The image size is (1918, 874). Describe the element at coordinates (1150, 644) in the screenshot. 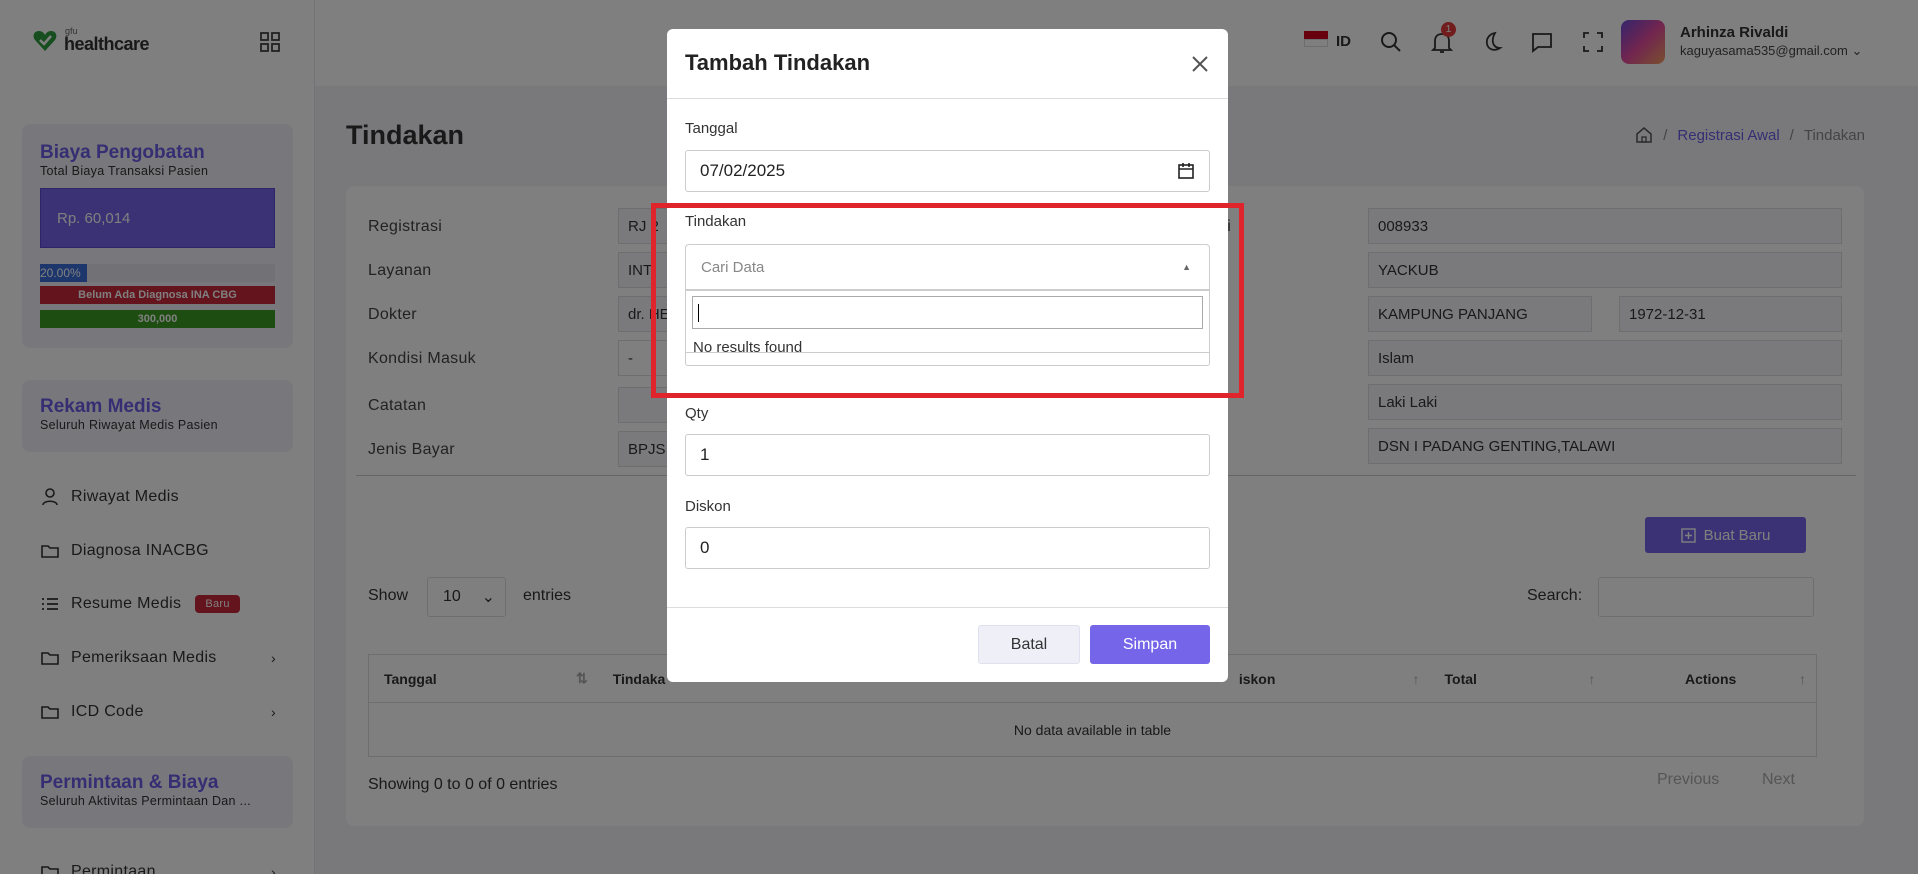

I see `simpan-button: Simpan` at that location.